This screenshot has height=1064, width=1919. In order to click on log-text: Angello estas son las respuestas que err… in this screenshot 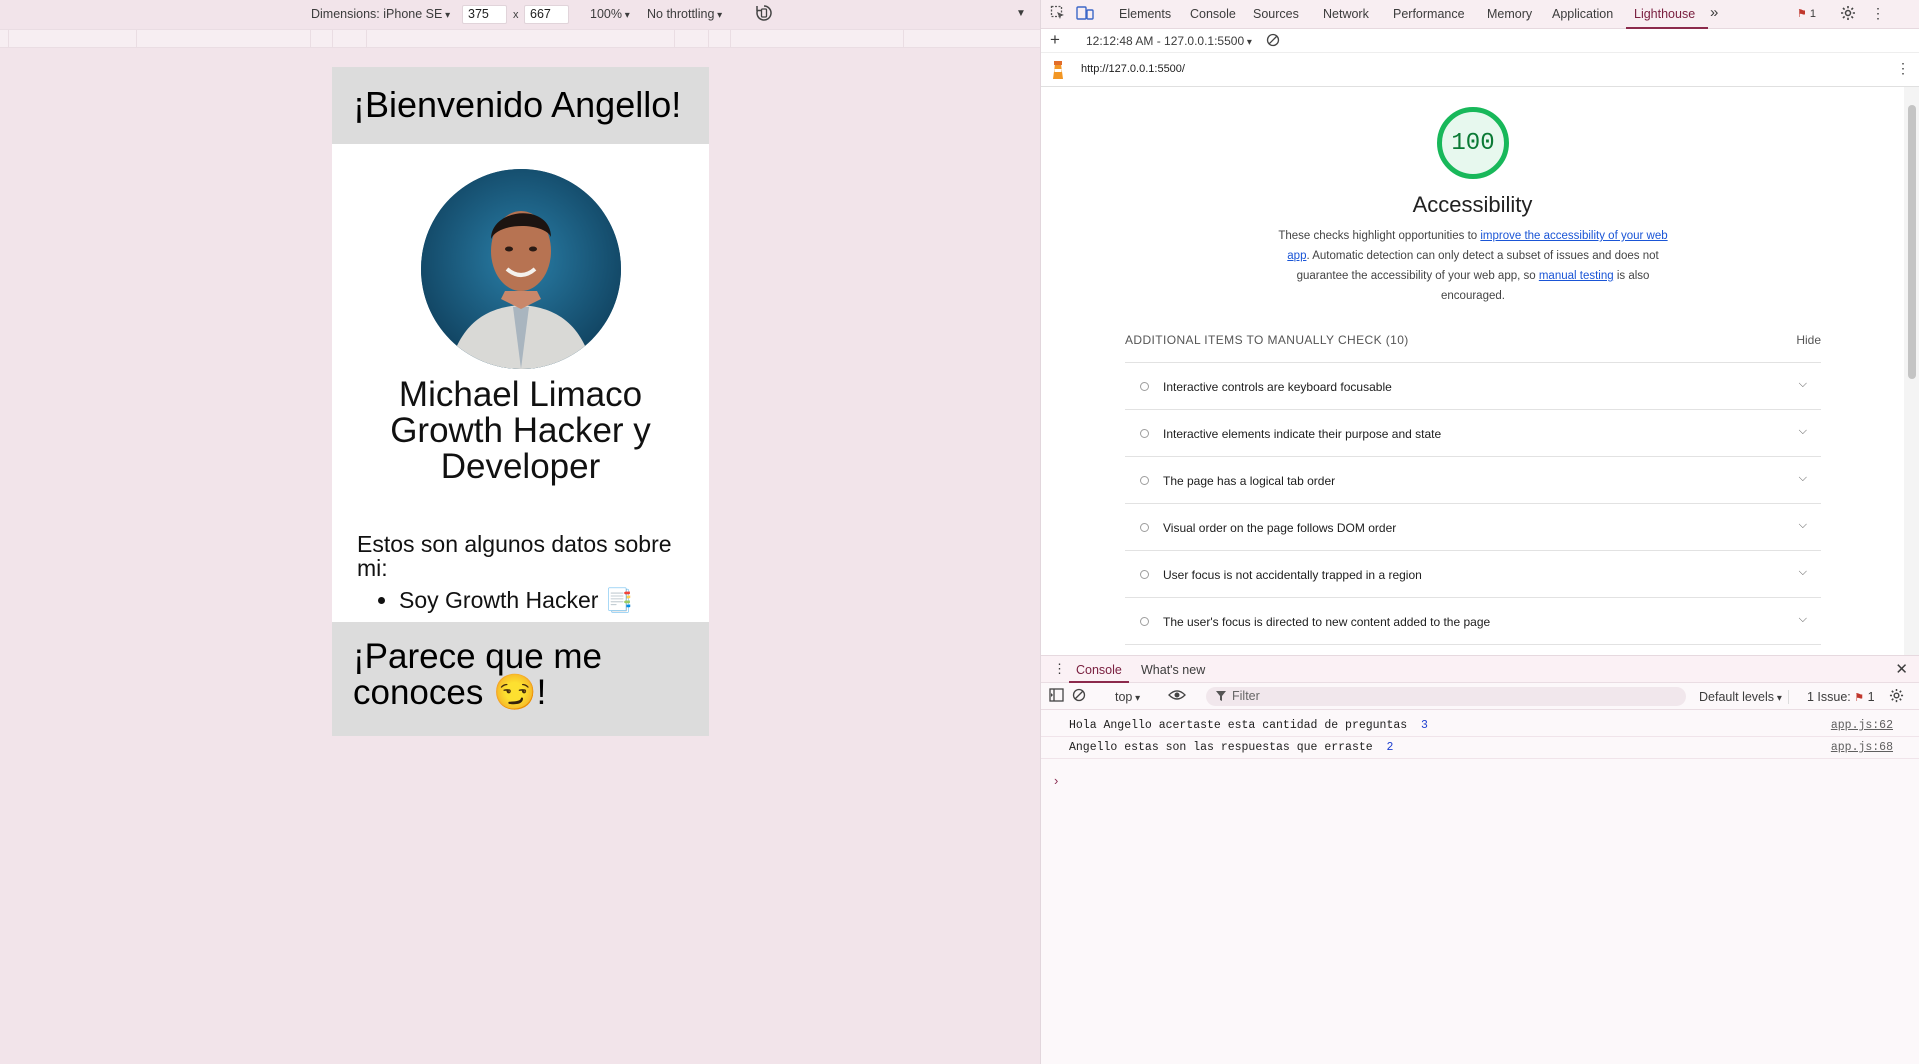, I will do `click(1221, 747)`.